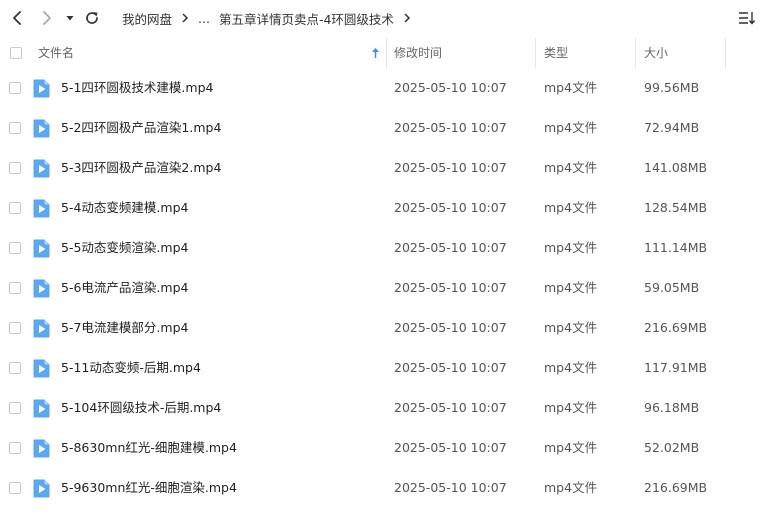  Describe the element at coordinates (375, 53) in the screenshot. I see `sort-ascending-arrow-icon` at that location.